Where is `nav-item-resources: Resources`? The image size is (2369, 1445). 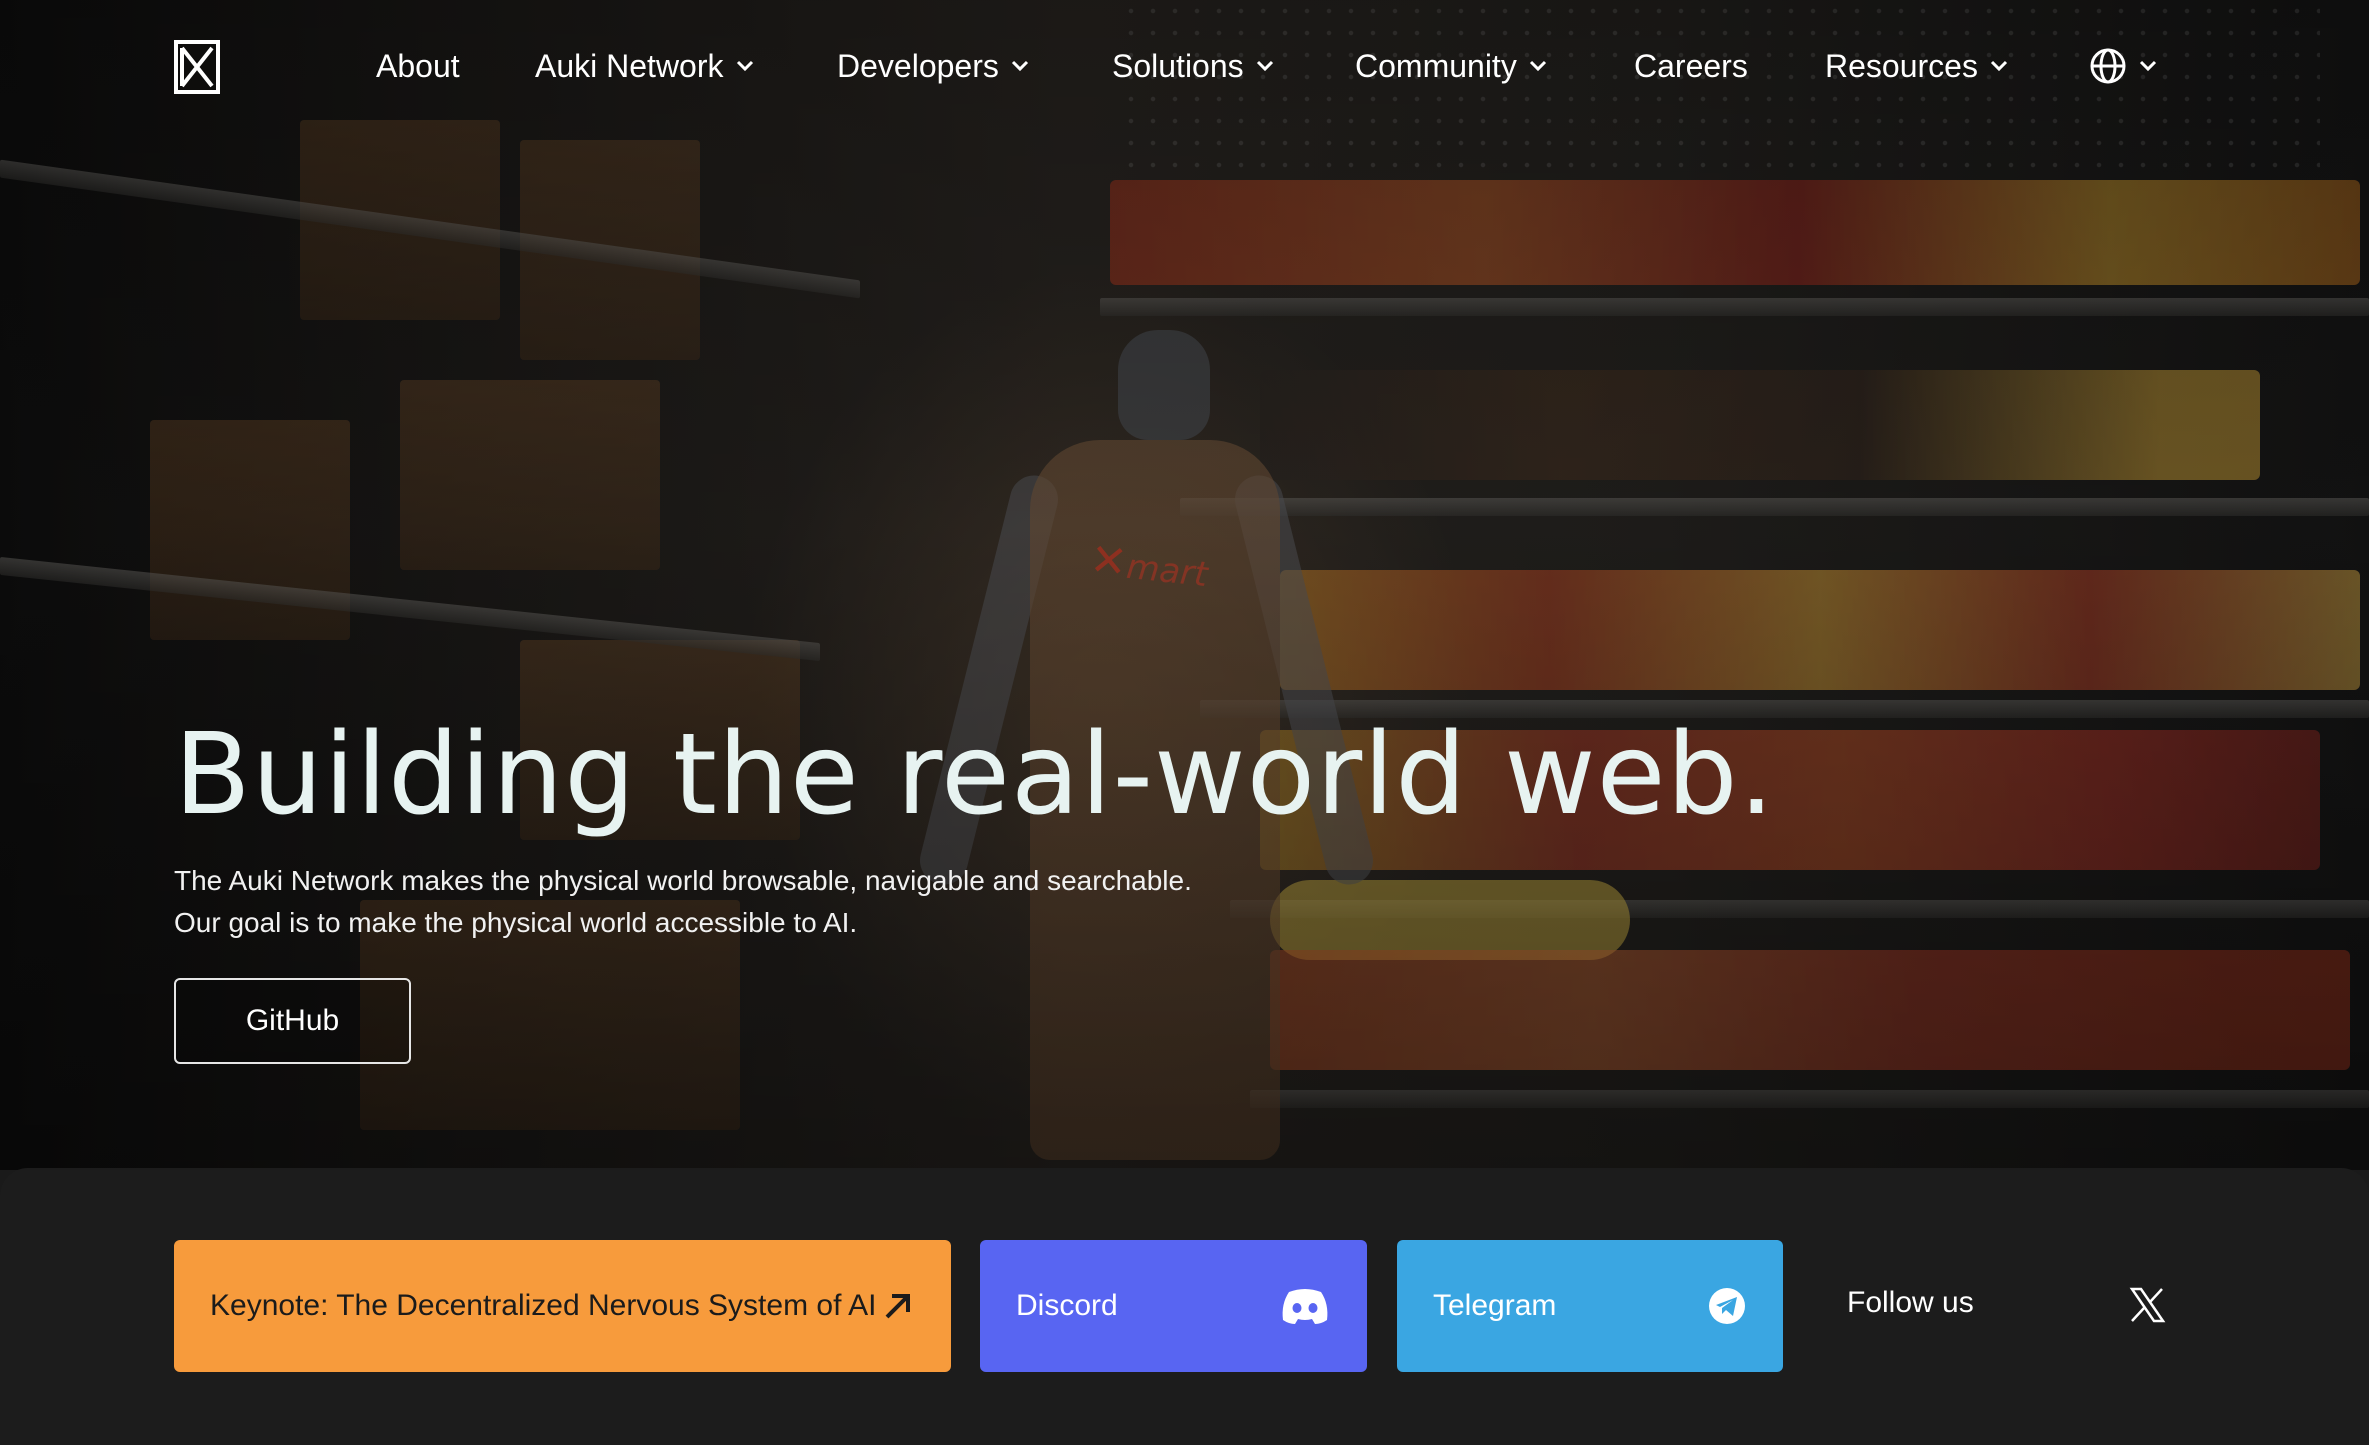 nav-item-resources: Resources is located at coordinates (1916, 66).